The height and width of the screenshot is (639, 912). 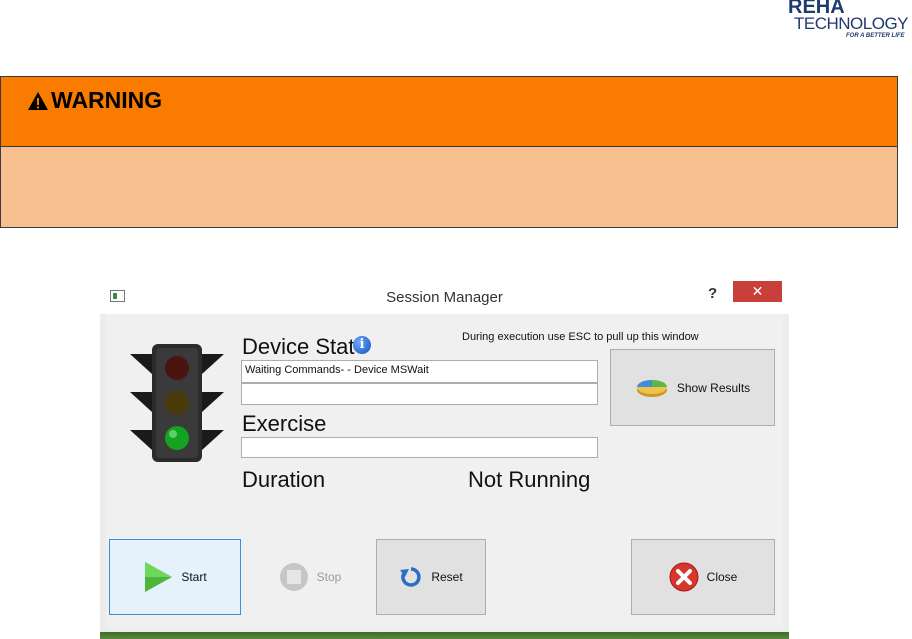 I want to click on logo-technology-text: TECHNOLOGY, so click(x=851, y=23).